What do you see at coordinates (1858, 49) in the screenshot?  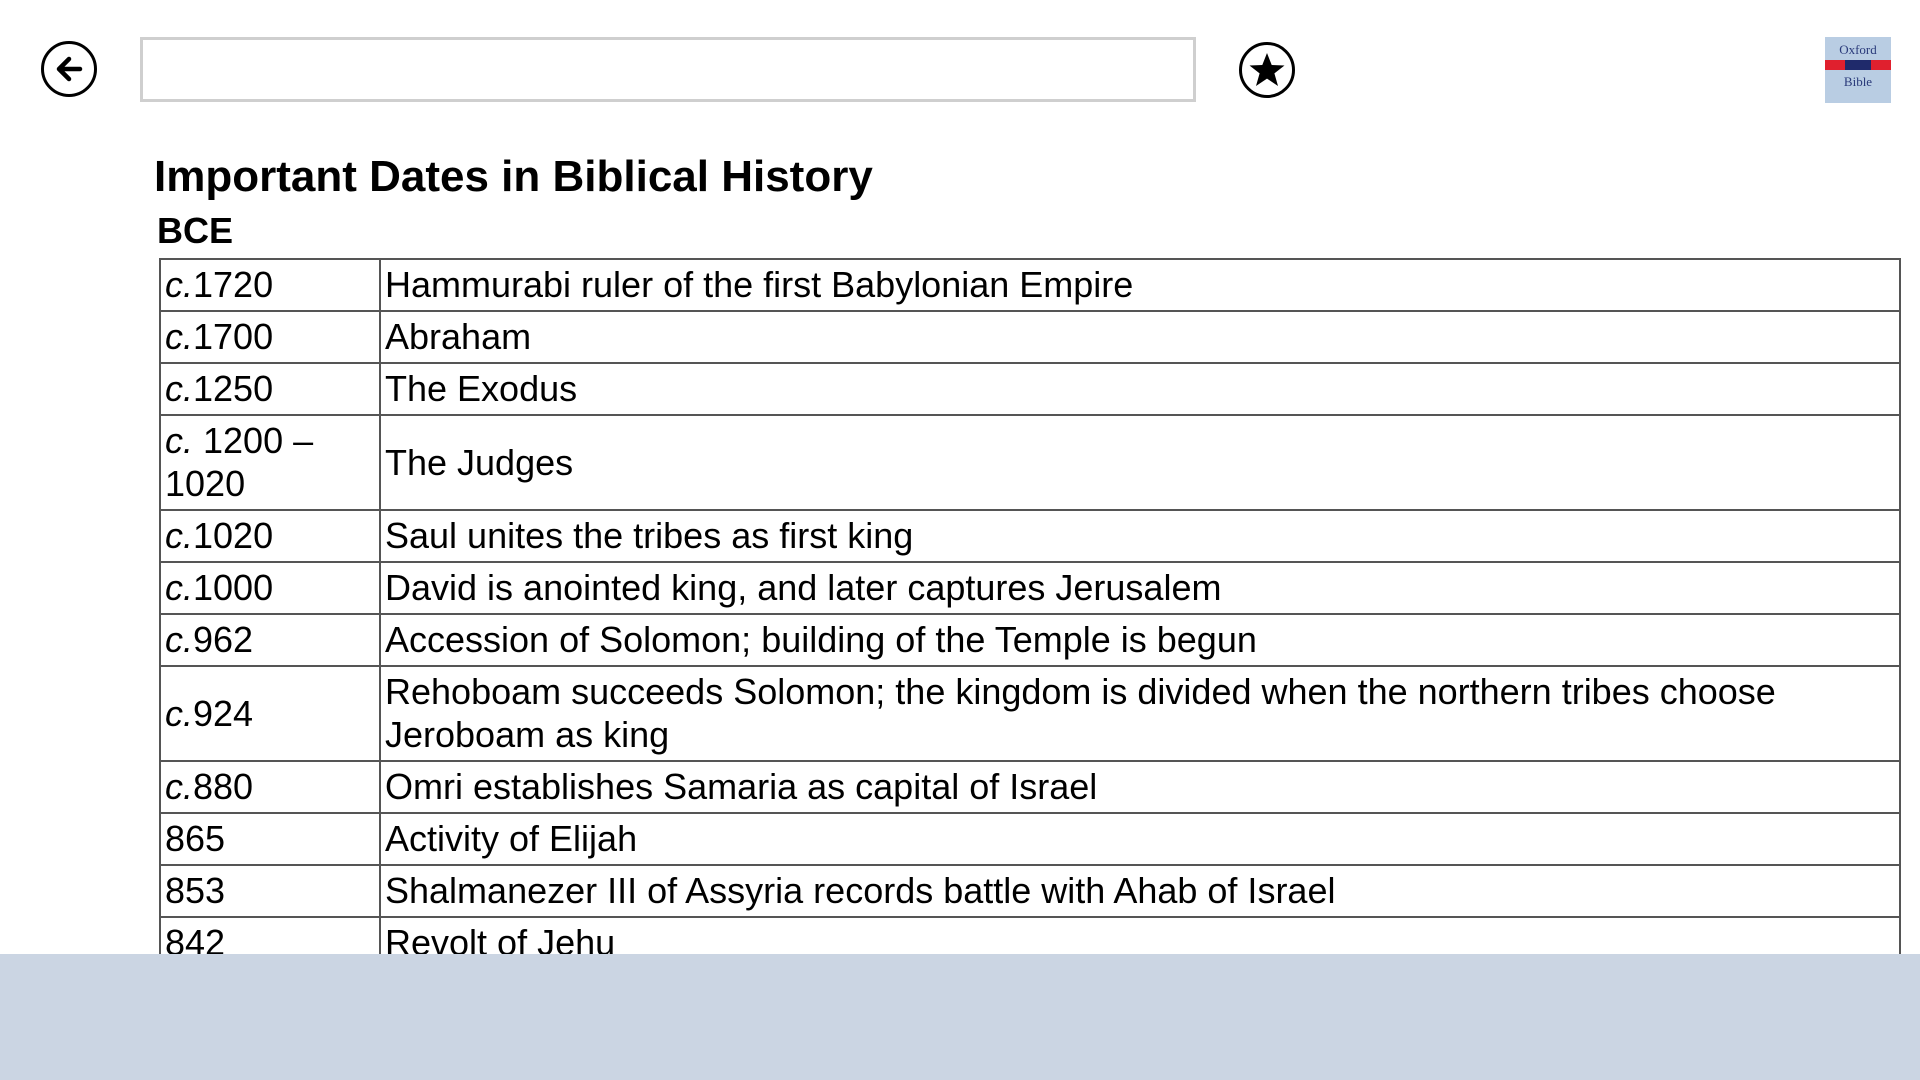 I see `logo-text-oxford: Oxford` at bounding box center [1858, 49].